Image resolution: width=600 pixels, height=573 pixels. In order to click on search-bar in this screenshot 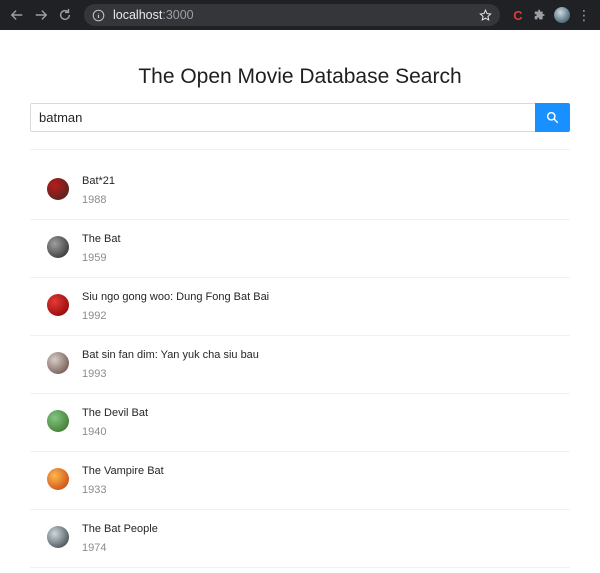, I will do `click(300, 117)`.